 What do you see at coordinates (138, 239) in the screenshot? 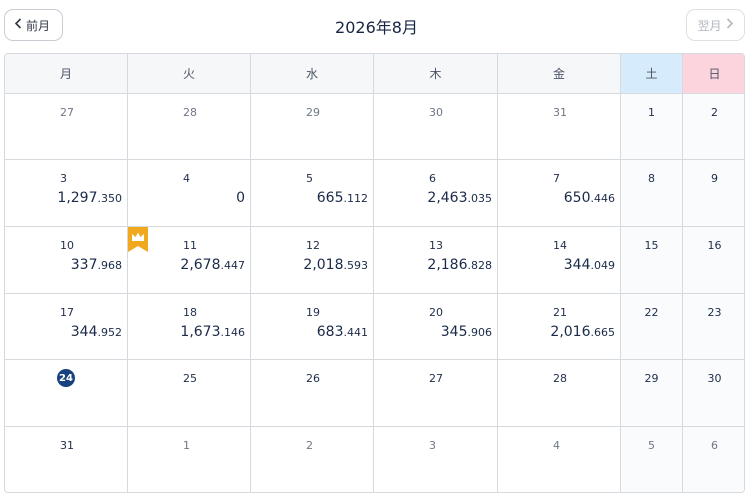
I see `crown-icon` at bounding box center [138, 239].